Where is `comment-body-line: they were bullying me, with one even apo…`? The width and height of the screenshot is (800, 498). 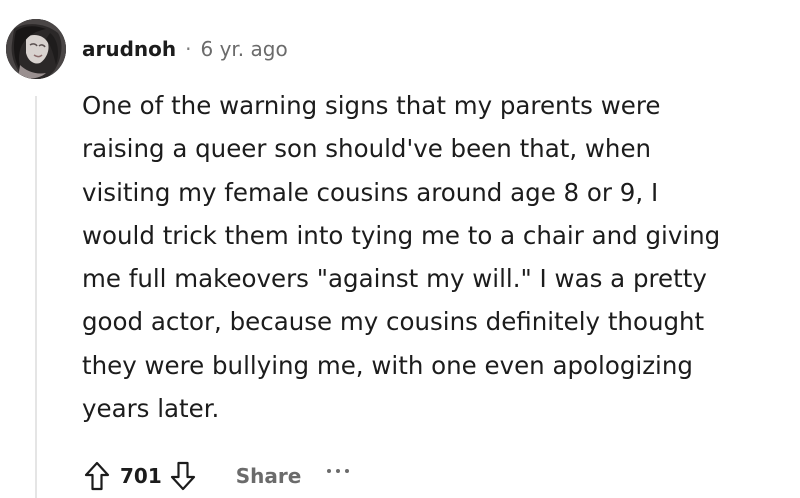
comment-body-line: they were bullying me, with one even apo… is located at coordinates (387, 365).